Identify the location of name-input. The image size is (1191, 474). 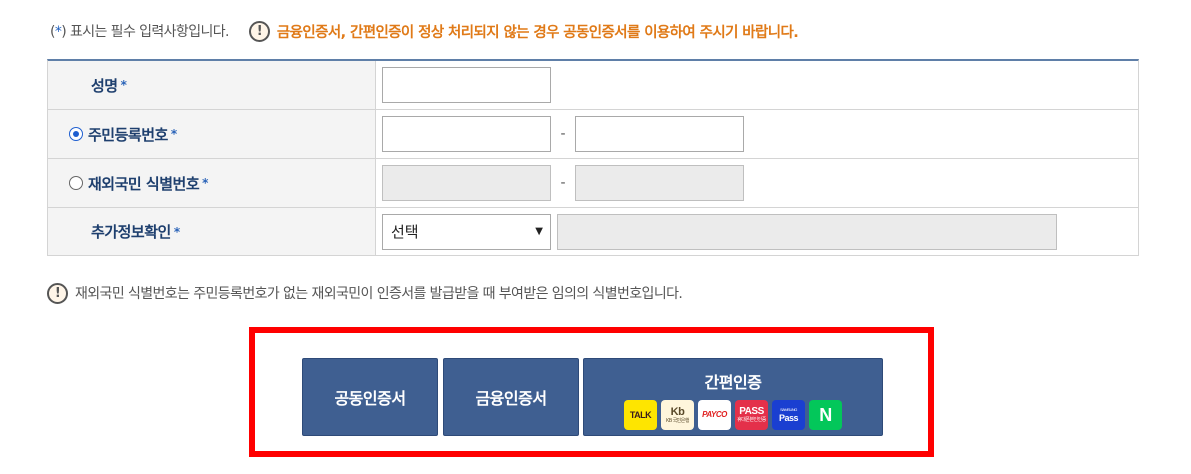
(466, 85).